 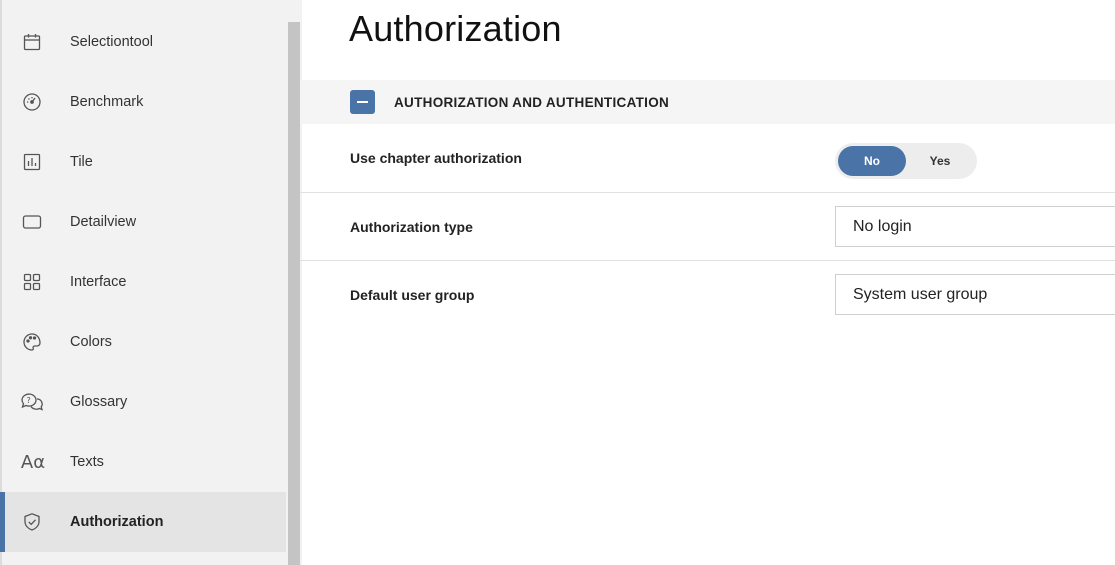 I want to click on text-icon: Aα, so click(x=33, y=462).